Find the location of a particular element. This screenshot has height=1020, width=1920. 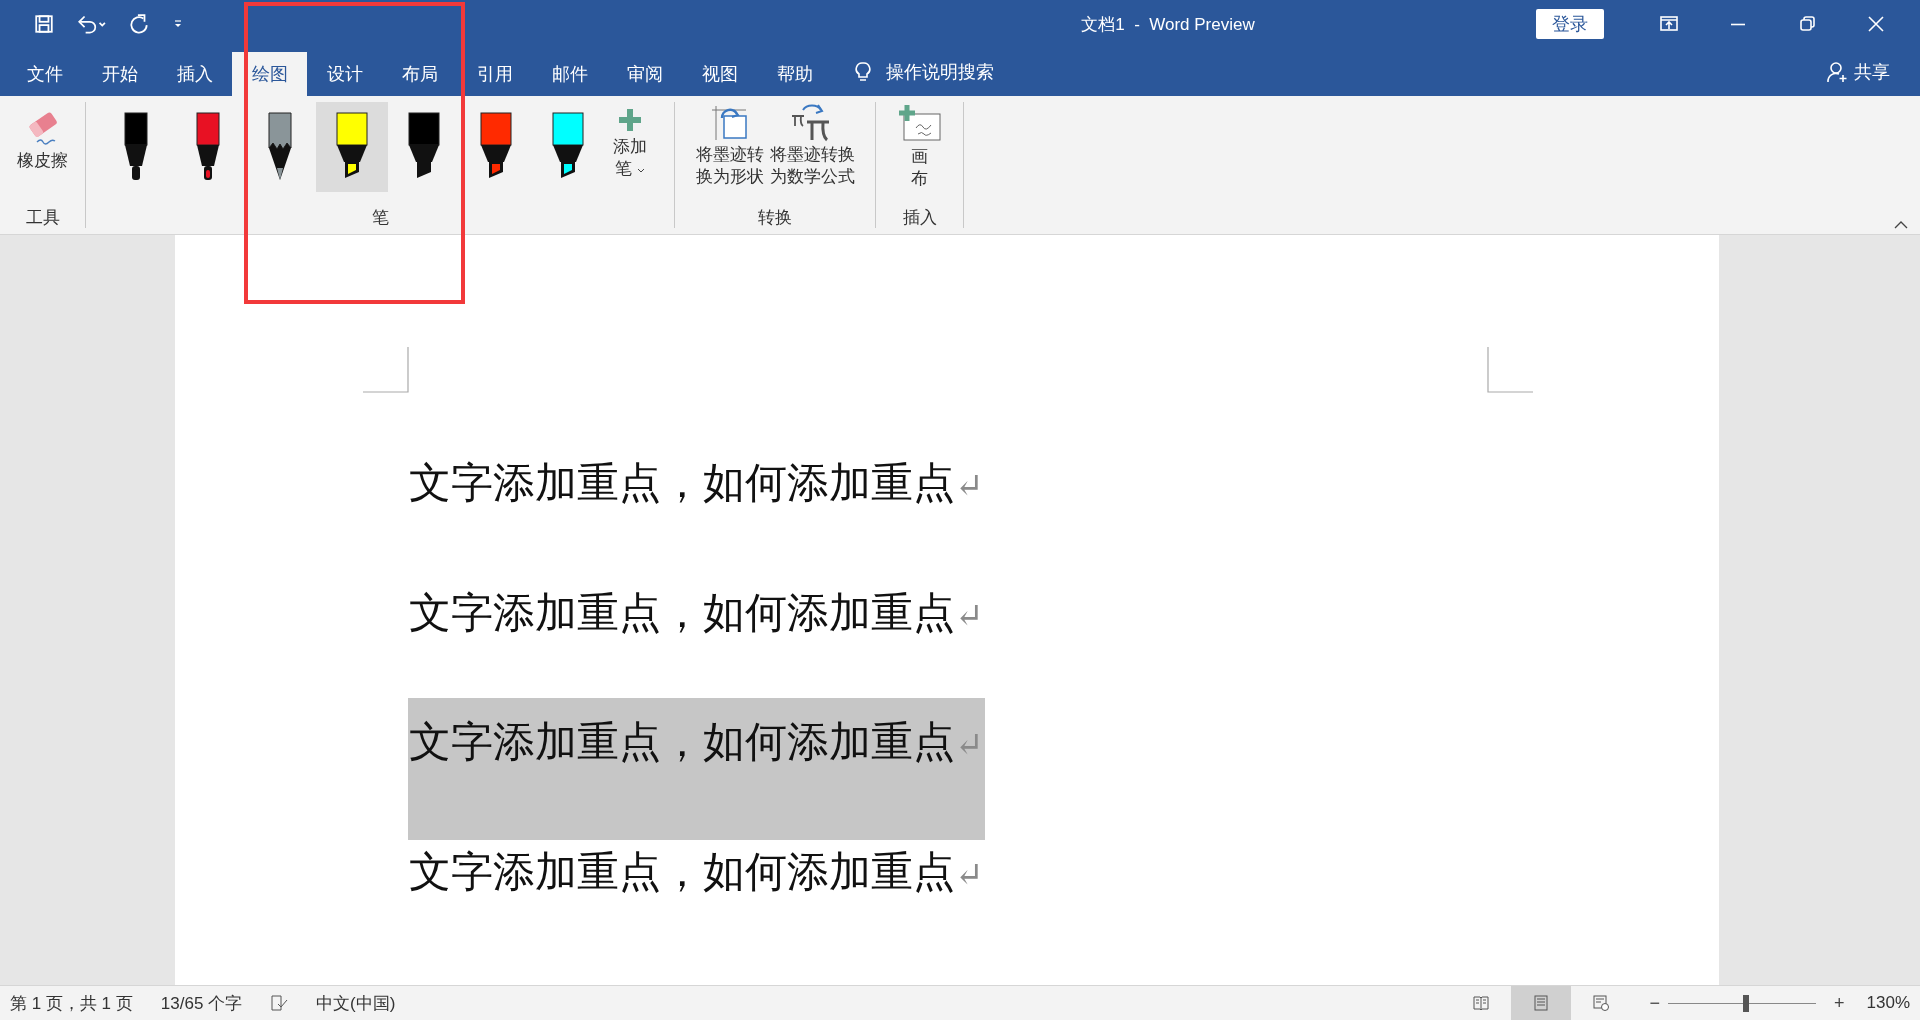

dropdown-icon is located at coordinates (178, 24).